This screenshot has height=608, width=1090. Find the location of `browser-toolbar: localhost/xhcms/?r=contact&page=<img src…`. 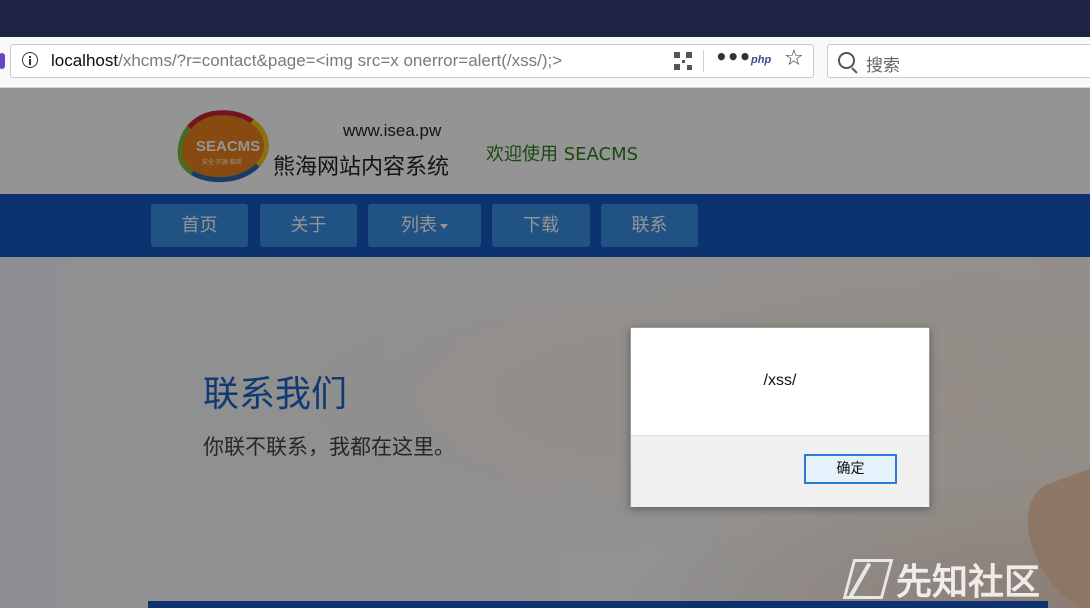

browser-toolbar: localhost/xhcms/?r=contact&page=<img src… is located at coordinates (545, 62).